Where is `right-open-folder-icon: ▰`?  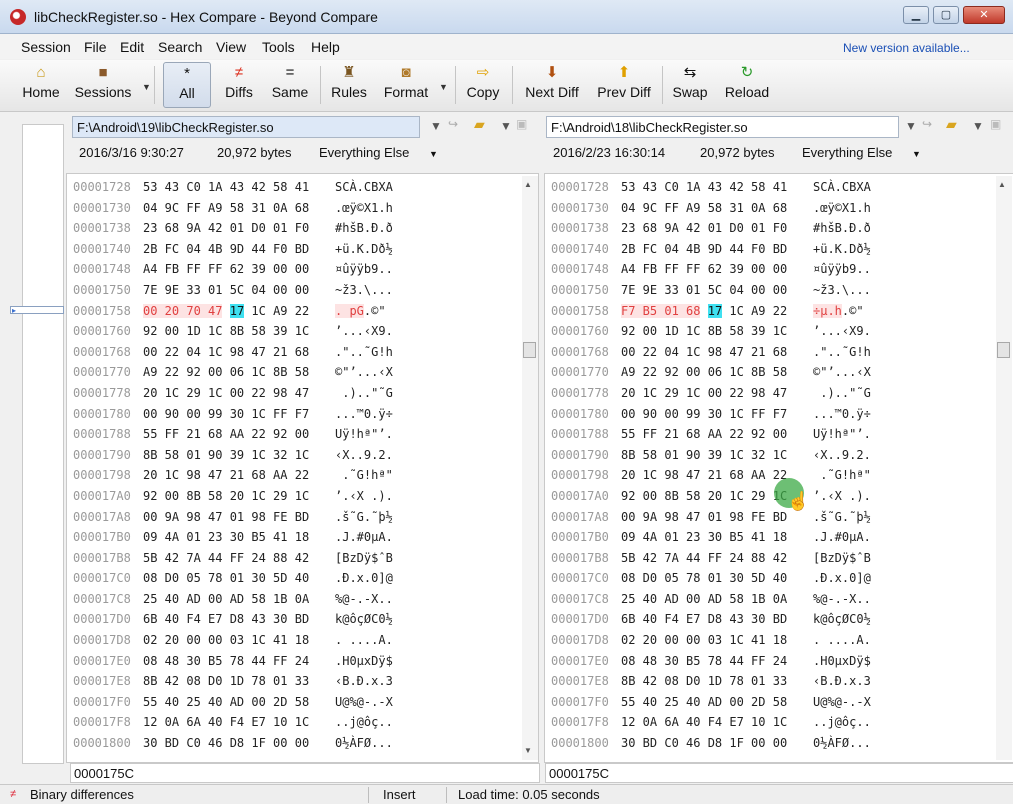 right-open-folder-icon: ▰ is located at coordinates (951, 124).